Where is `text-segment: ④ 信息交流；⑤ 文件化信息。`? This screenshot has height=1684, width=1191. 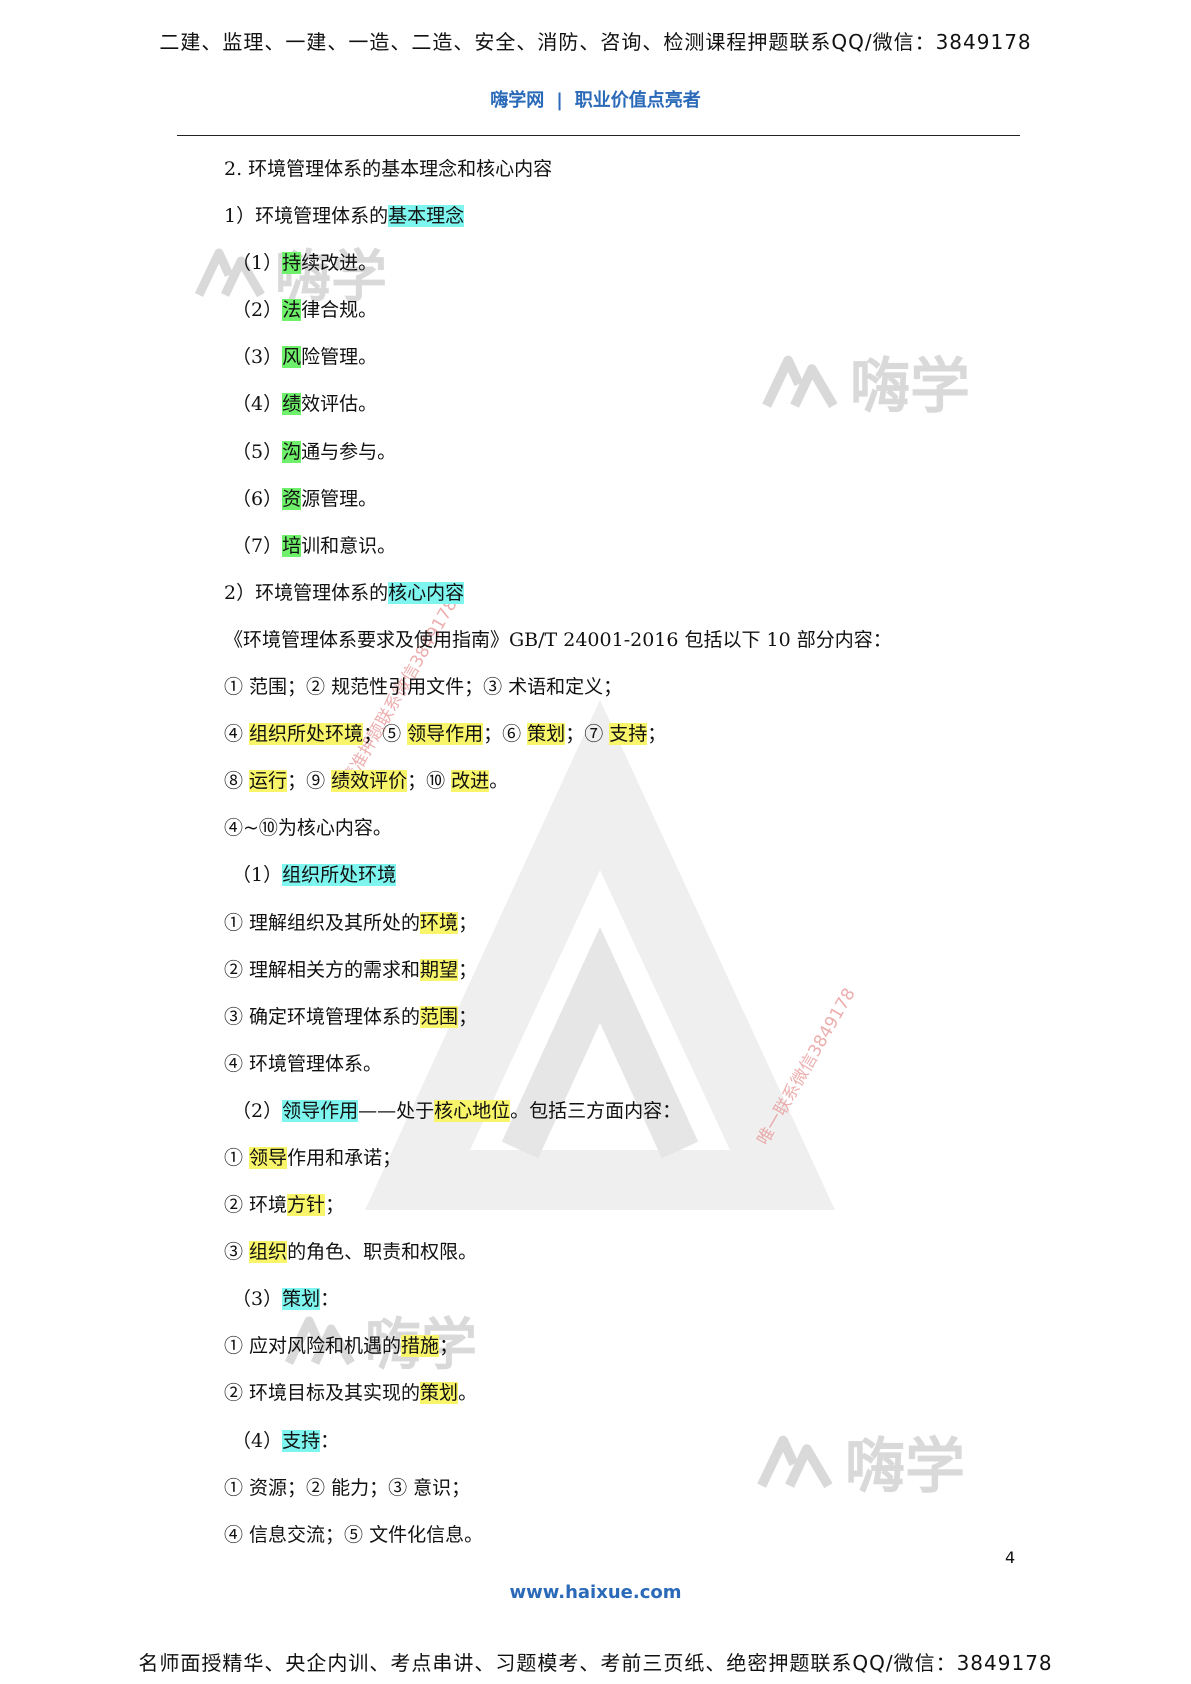 text-segment: ④ 信息交流；⑤ 文件化信息。 is located at coordinates (354, 1534).